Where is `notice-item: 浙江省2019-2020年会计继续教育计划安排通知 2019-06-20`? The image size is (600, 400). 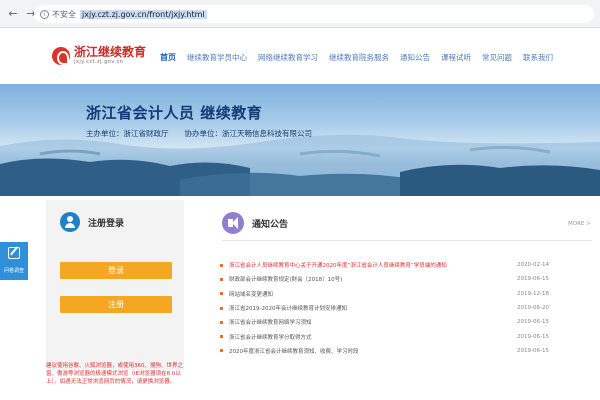
notice-item: 浙江省2019-2020年会计继续教育计划安排通知 2019-06-20 is located at coordinates (390, 308).